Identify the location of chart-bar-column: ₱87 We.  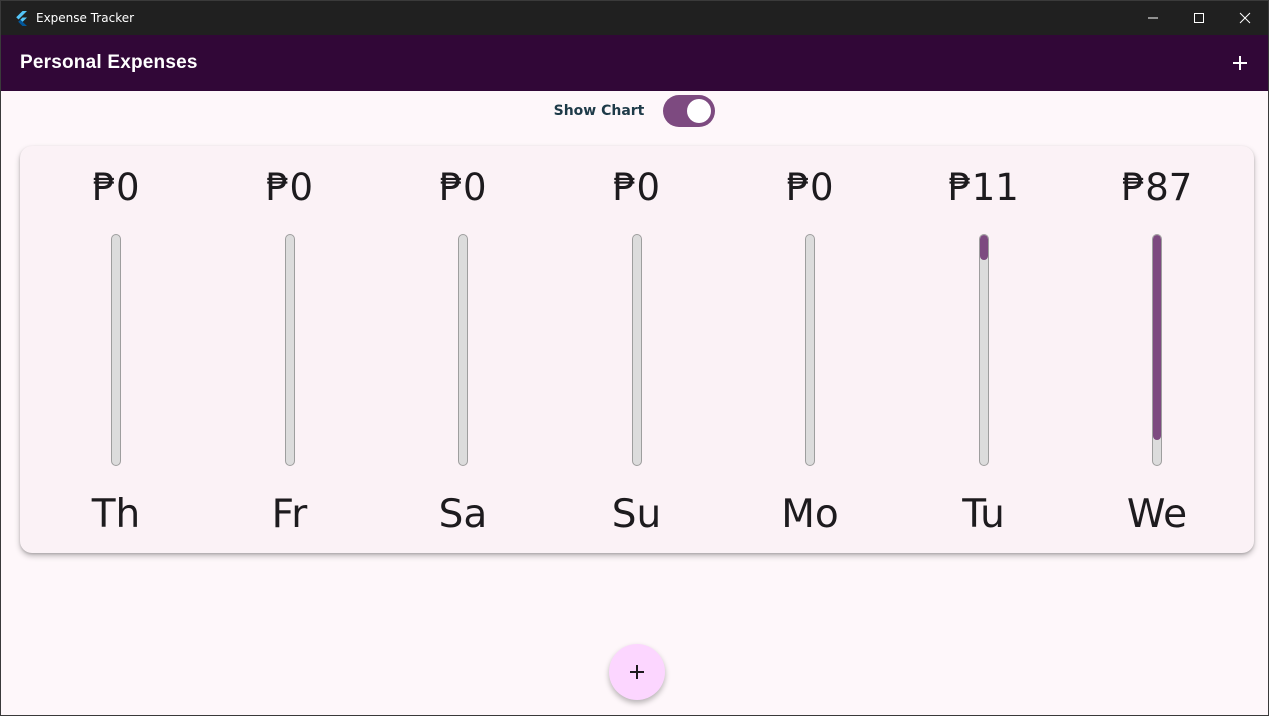
(1157, 349).